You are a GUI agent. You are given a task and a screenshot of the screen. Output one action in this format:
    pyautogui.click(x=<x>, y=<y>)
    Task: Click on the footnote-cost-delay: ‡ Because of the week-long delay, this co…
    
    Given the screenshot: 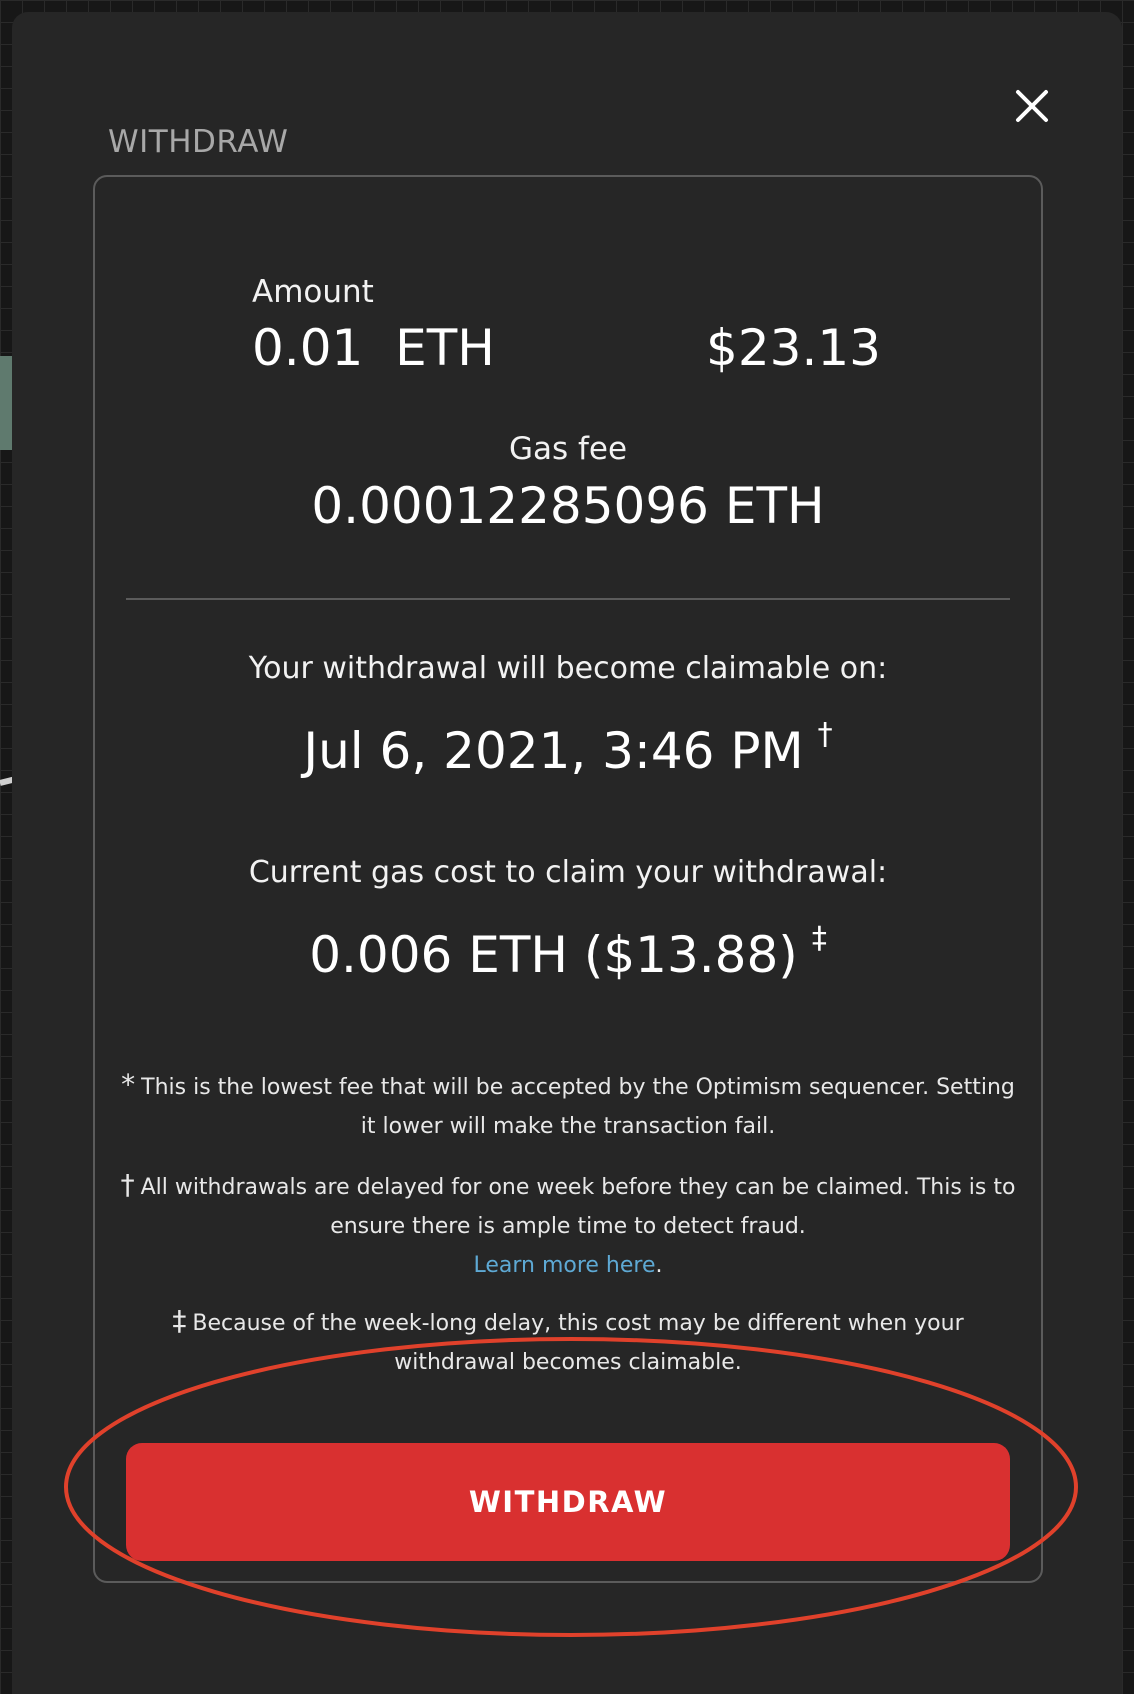 What is the action you would take?
    pyautogui.click(x=568, y=1337)
    